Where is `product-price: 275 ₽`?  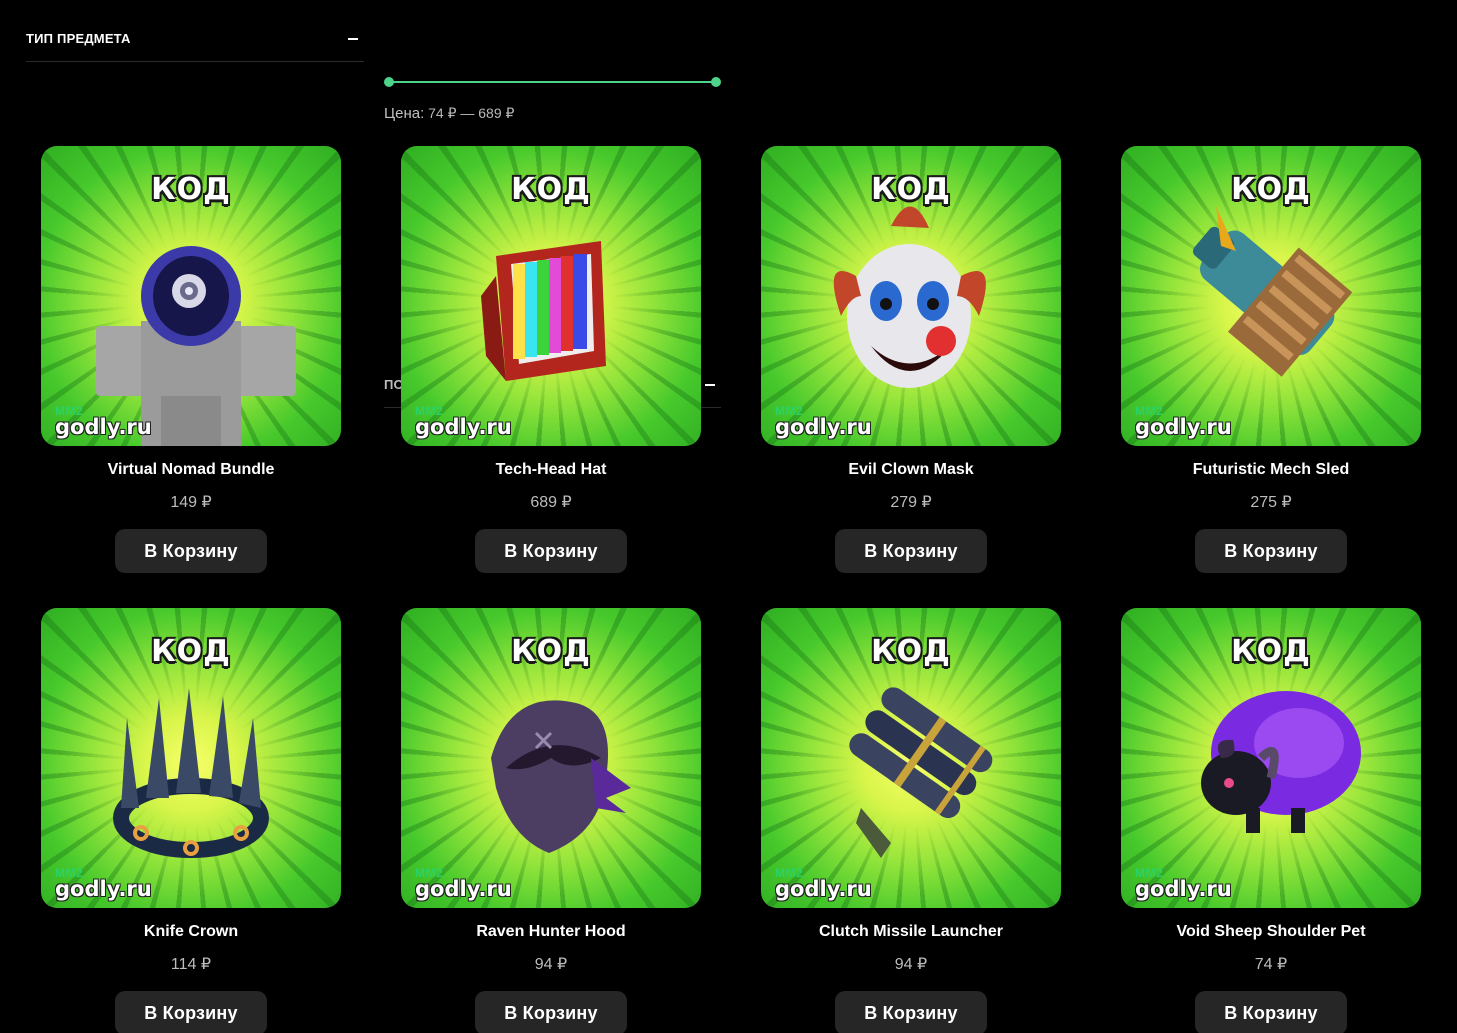
product-price: 275 ₽ is located at coordinates (1271, 502).